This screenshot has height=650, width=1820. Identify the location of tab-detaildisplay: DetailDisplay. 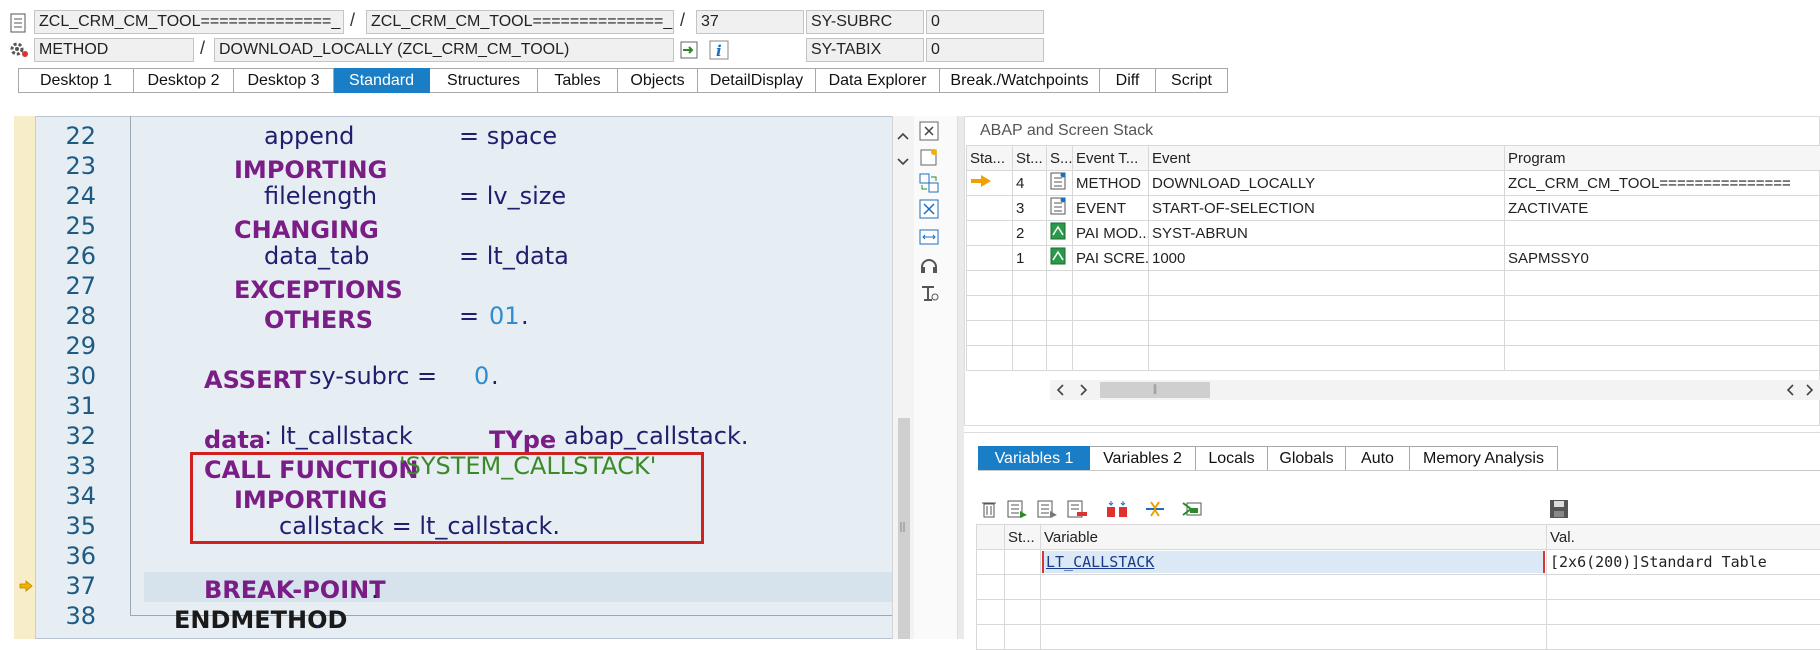
(757, 80).